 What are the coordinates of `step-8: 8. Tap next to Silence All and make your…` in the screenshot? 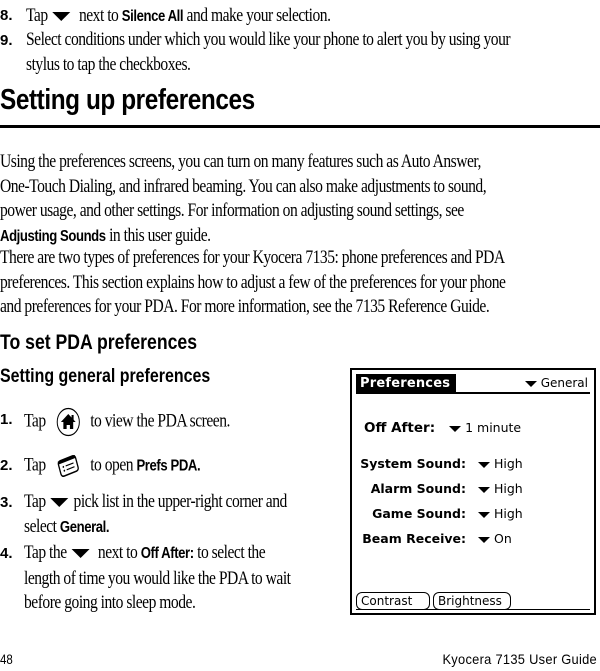 It's located at (165, 15).